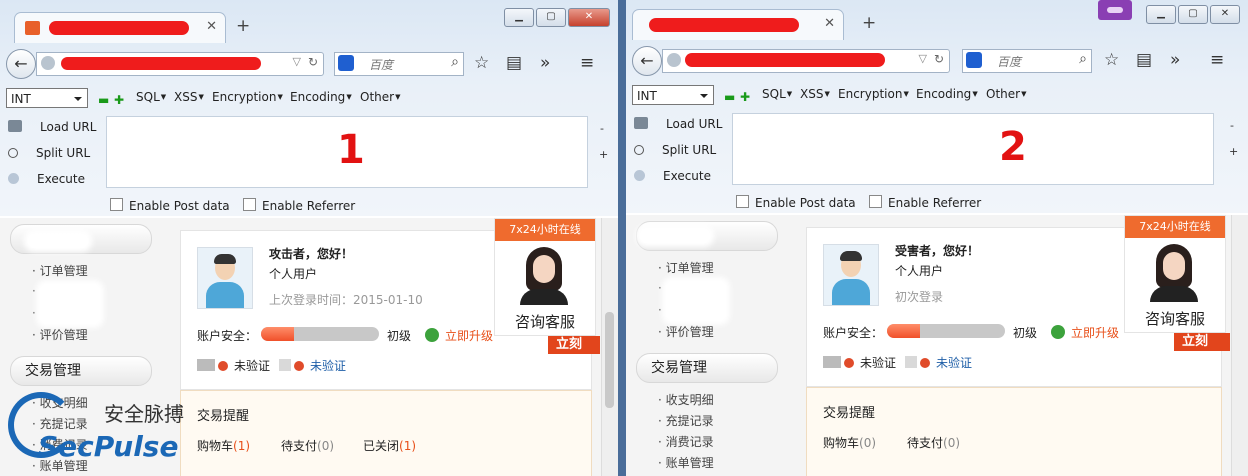  I want to click on greeting: 受害者，您好！, so click(937, 251).